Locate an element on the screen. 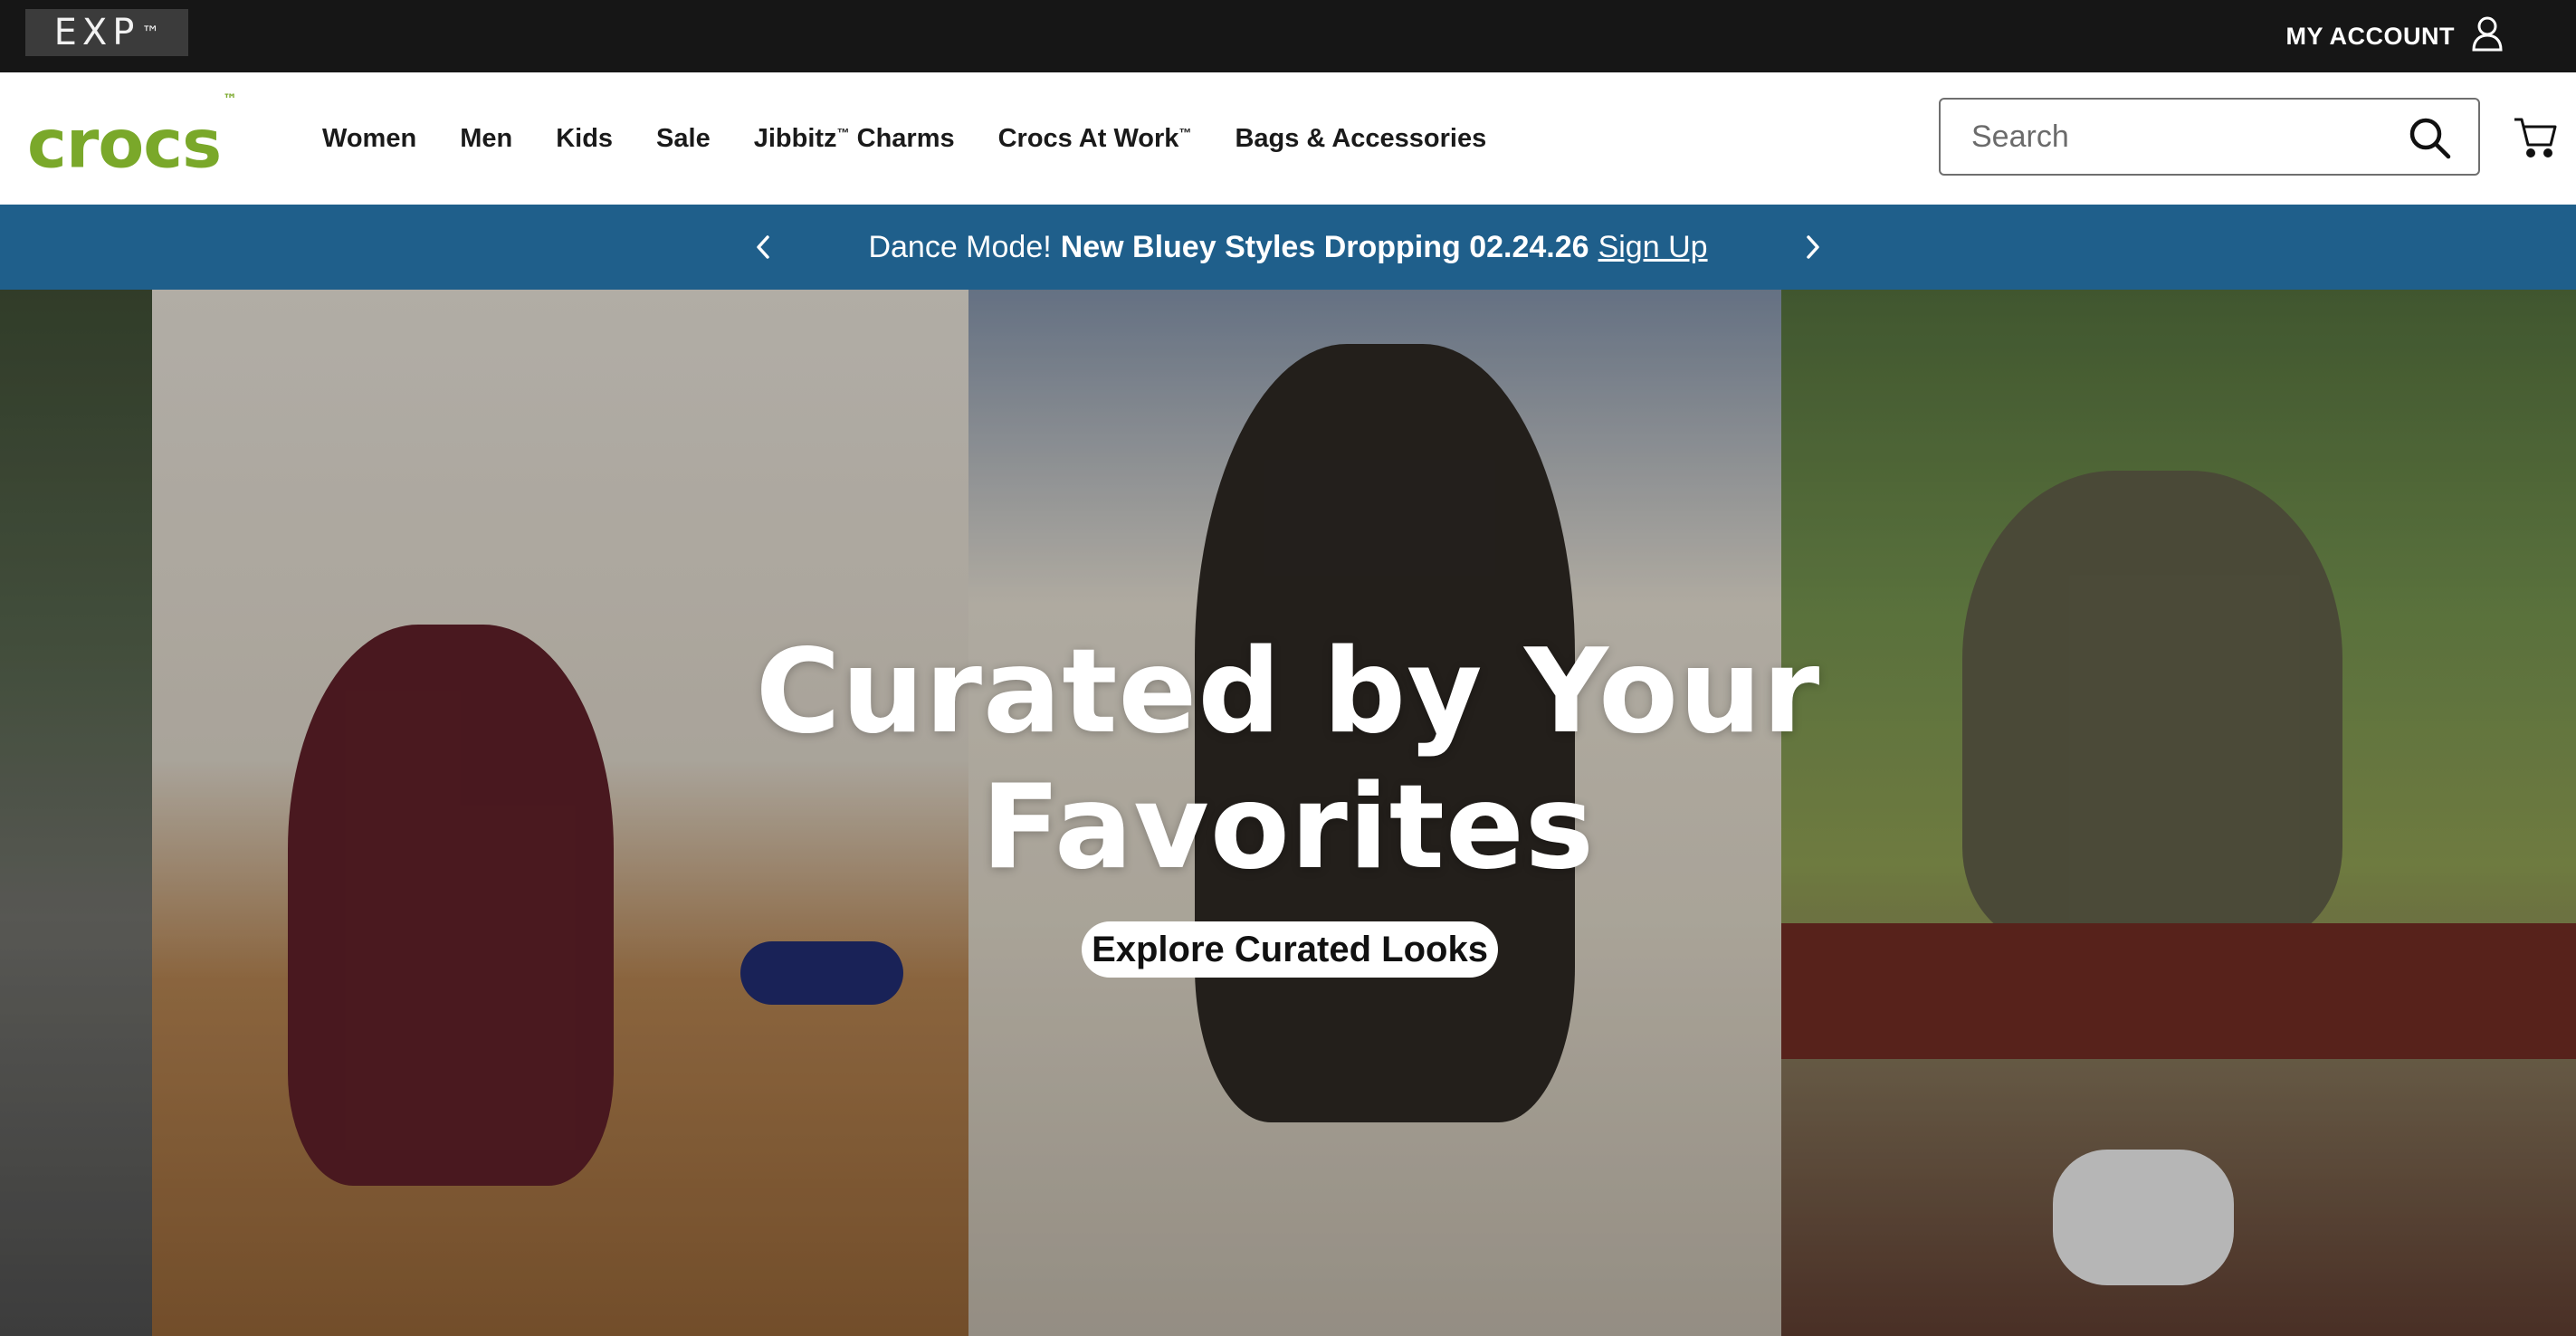  nav-link-kids: Kids is located at coordinates (584, 139).